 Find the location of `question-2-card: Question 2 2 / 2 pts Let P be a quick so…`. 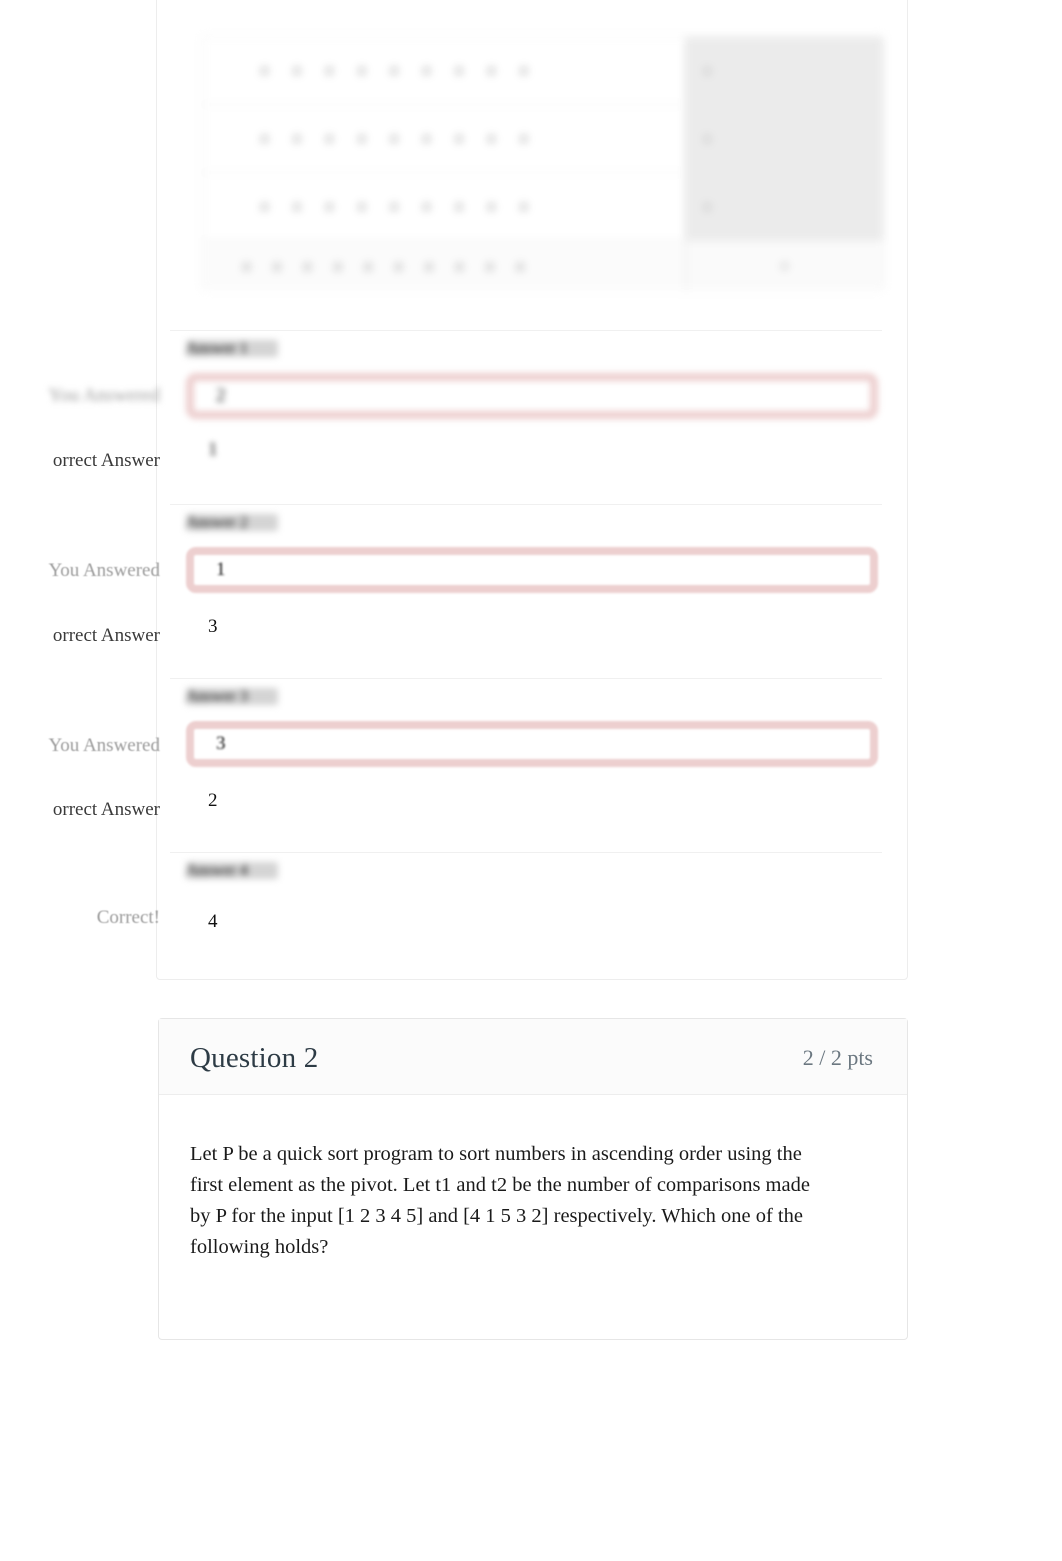

question-2-card: Question 2 2 / 2 pts Let P be a quick so… is located at coordinates (533, 1179).